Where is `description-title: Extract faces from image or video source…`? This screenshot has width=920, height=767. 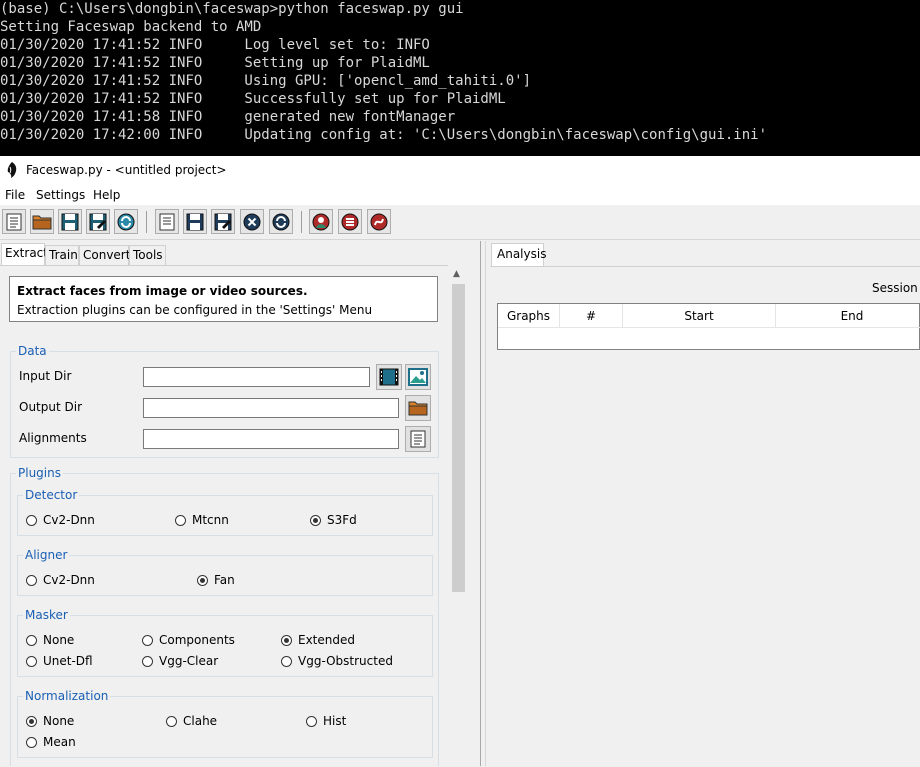 description-title: Extract faces from image or video source… is located at coordinates (162, 291).